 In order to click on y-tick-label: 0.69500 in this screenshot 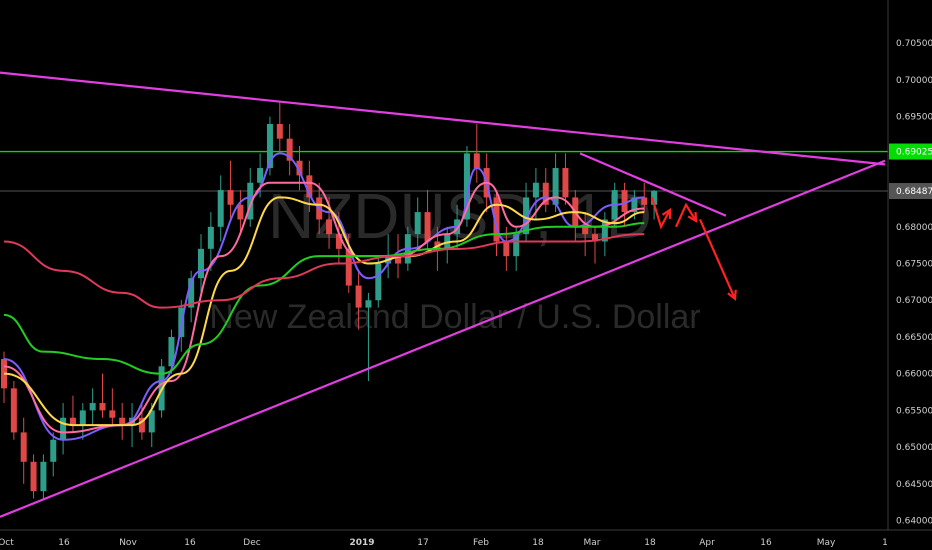, I will do `click(914, 118)`.